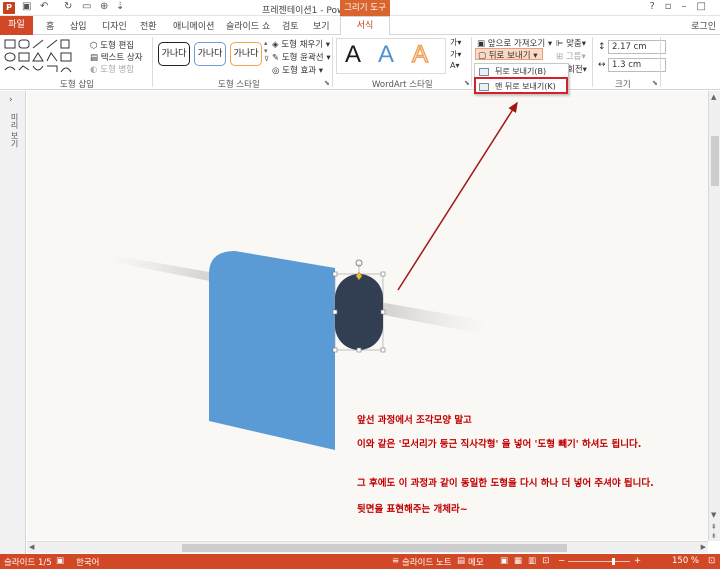  I want to click on text-box-button: ▤ 텍스트 상자, so click(116, 57).